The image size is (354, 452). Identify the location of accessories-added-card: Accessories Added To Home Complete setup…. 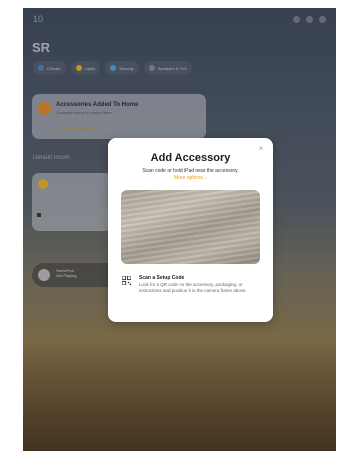
(119, 116).